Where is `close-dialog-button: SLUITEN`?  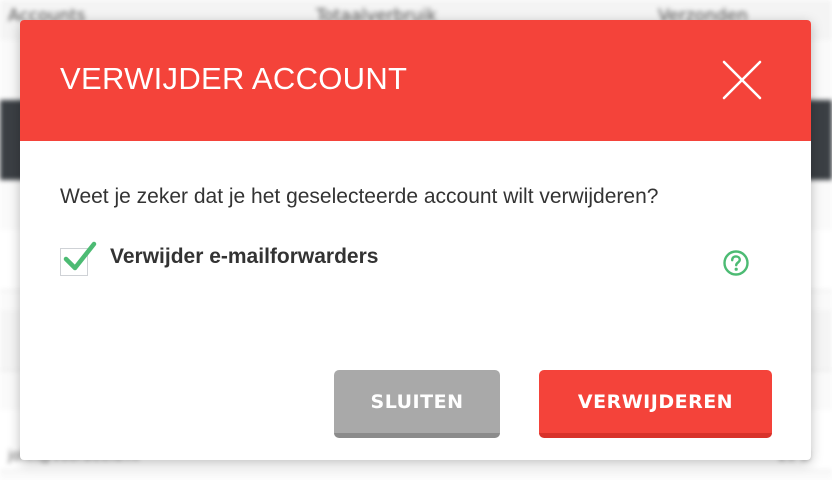
close-dialog-button: SLUITEN is located at coordinates (417, 404).